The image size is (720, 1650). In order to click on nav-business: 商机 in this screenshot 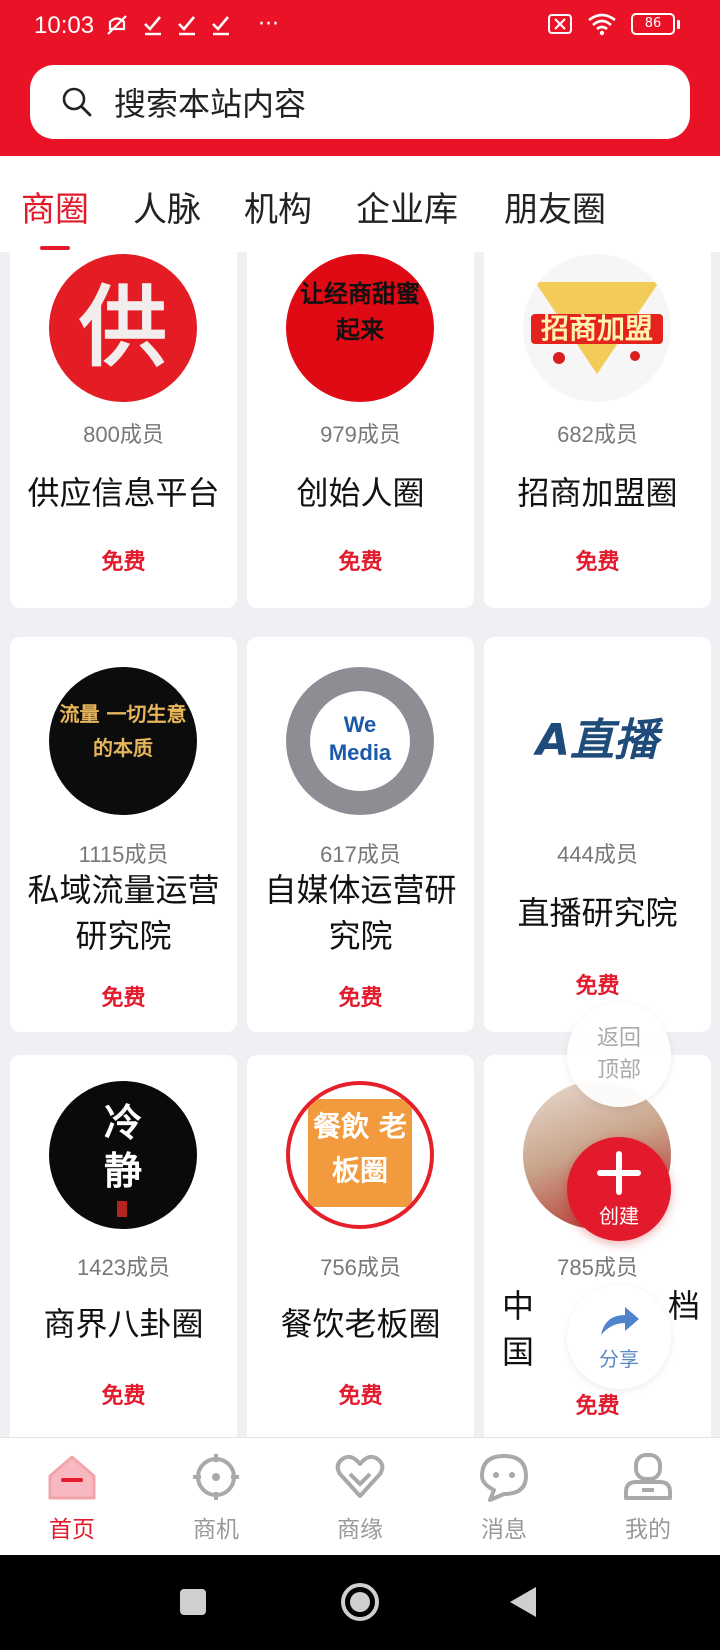, I will do `click(216, 1498)`.